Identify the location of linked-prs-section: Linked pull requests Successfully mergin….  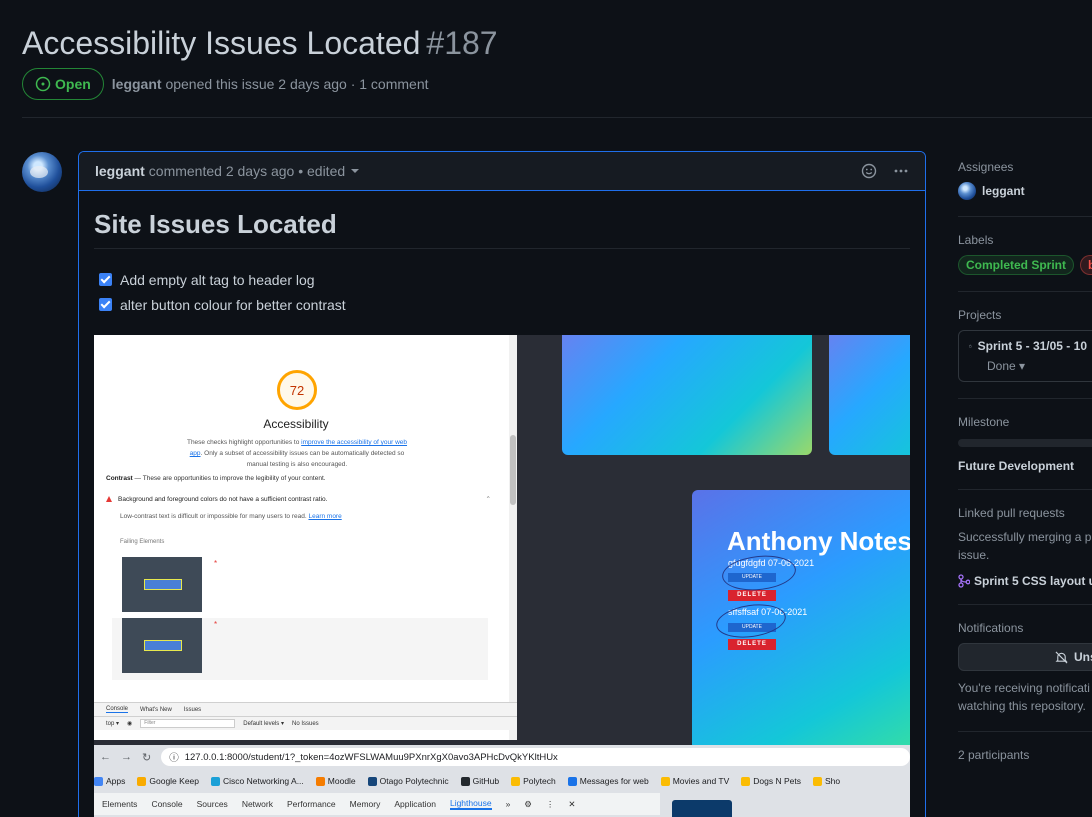
(1025, 555).